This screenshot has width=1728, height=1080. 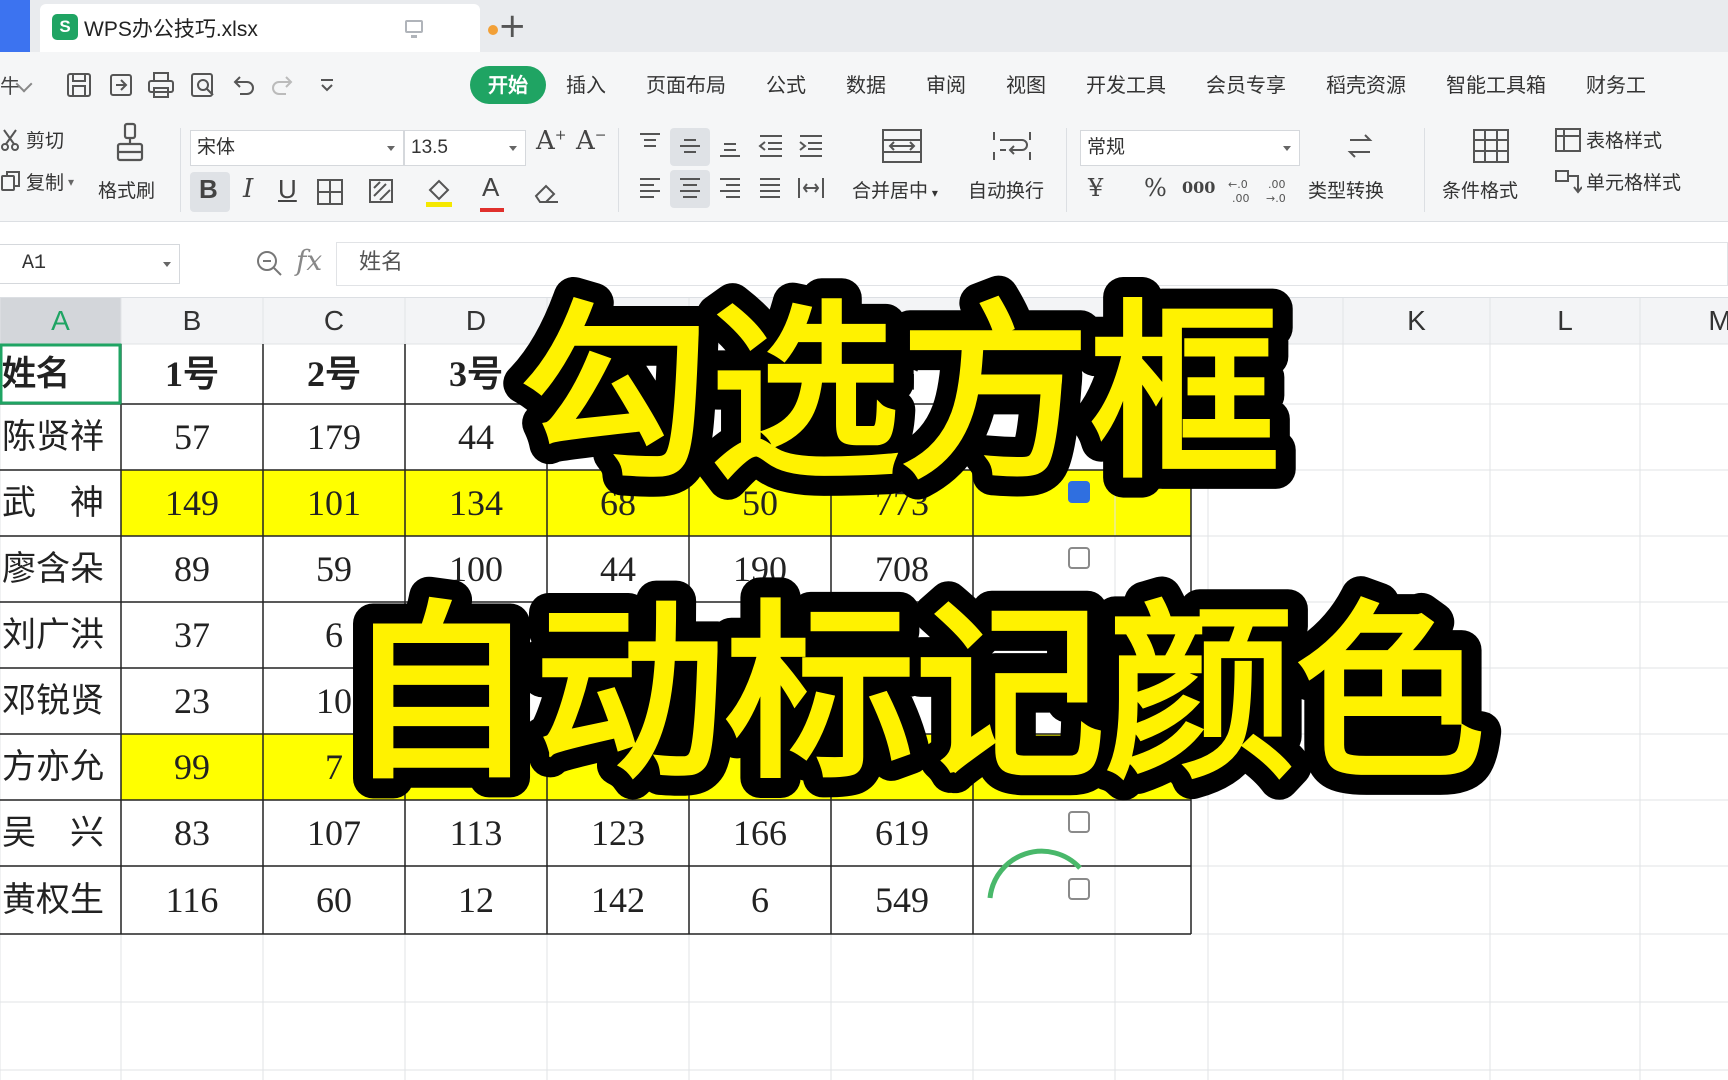 I want to click on caption-line2: 自动标记颜色, so click(x=915, y=694).